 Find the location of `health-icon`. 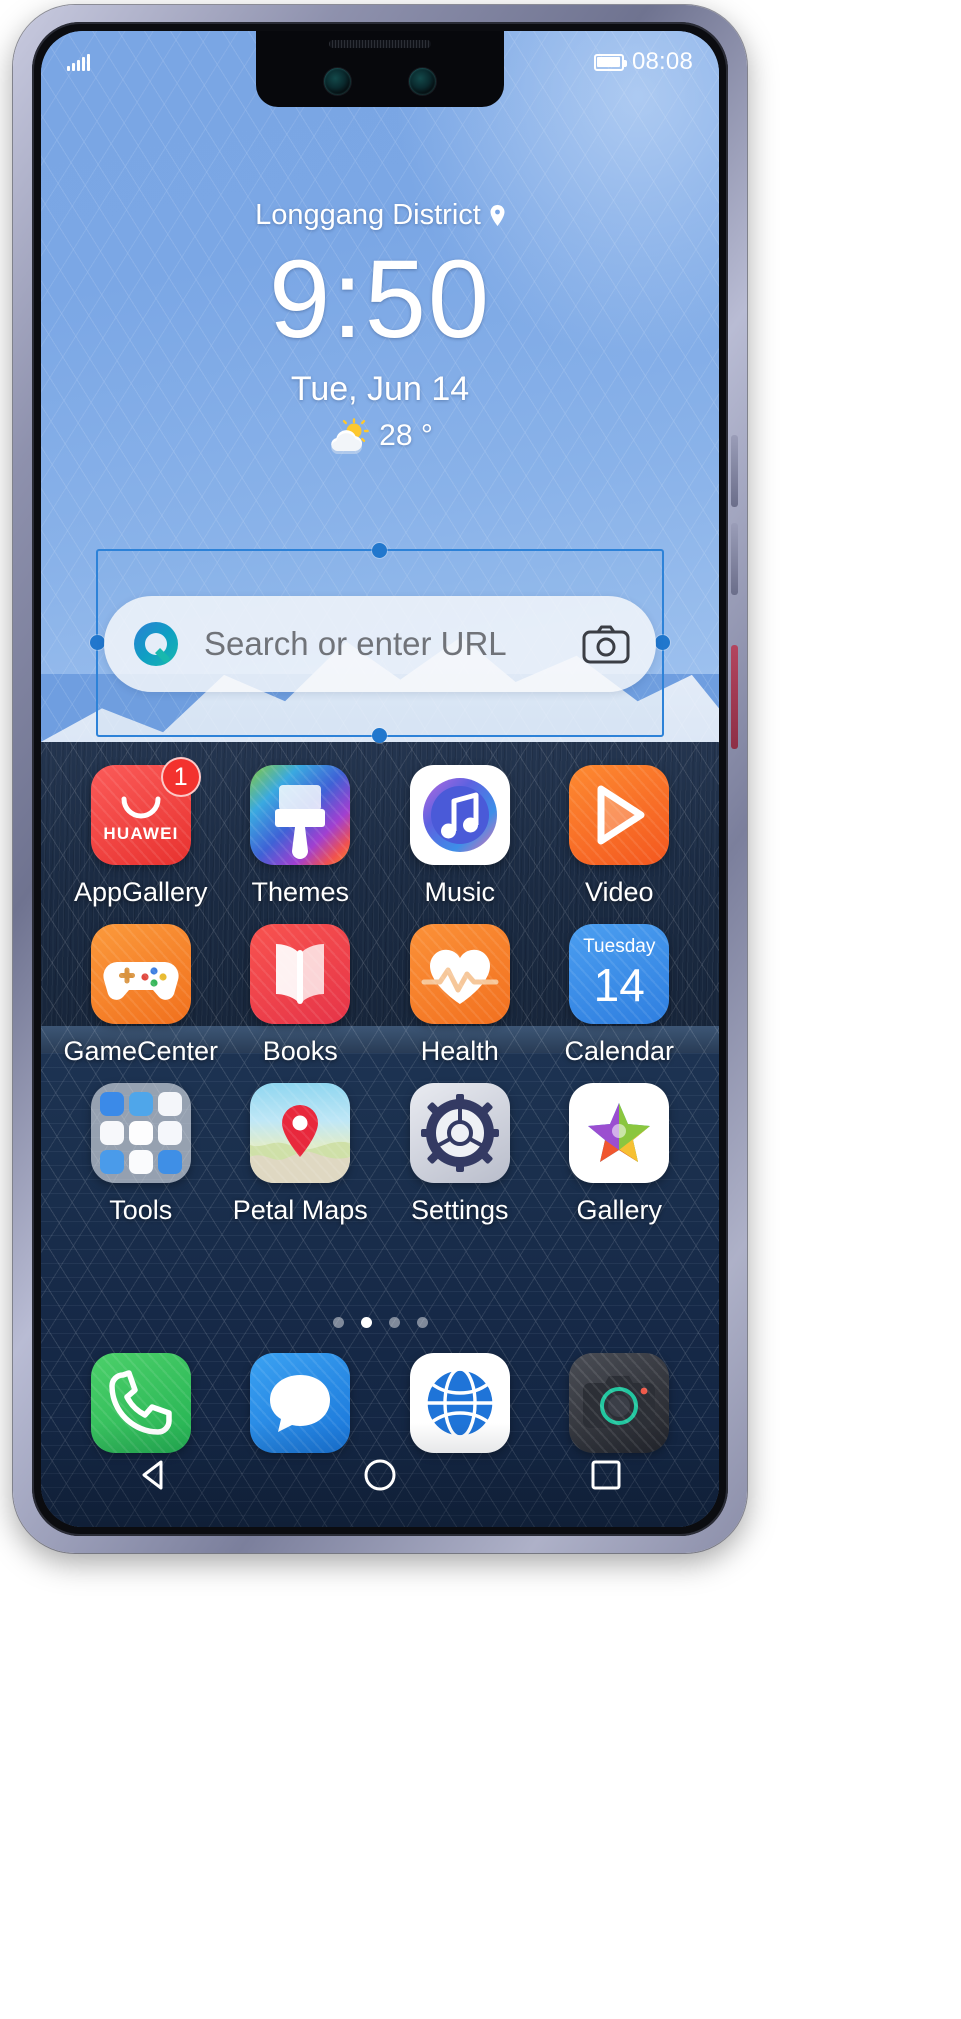

health-icon is located at coordinates (459, 974).